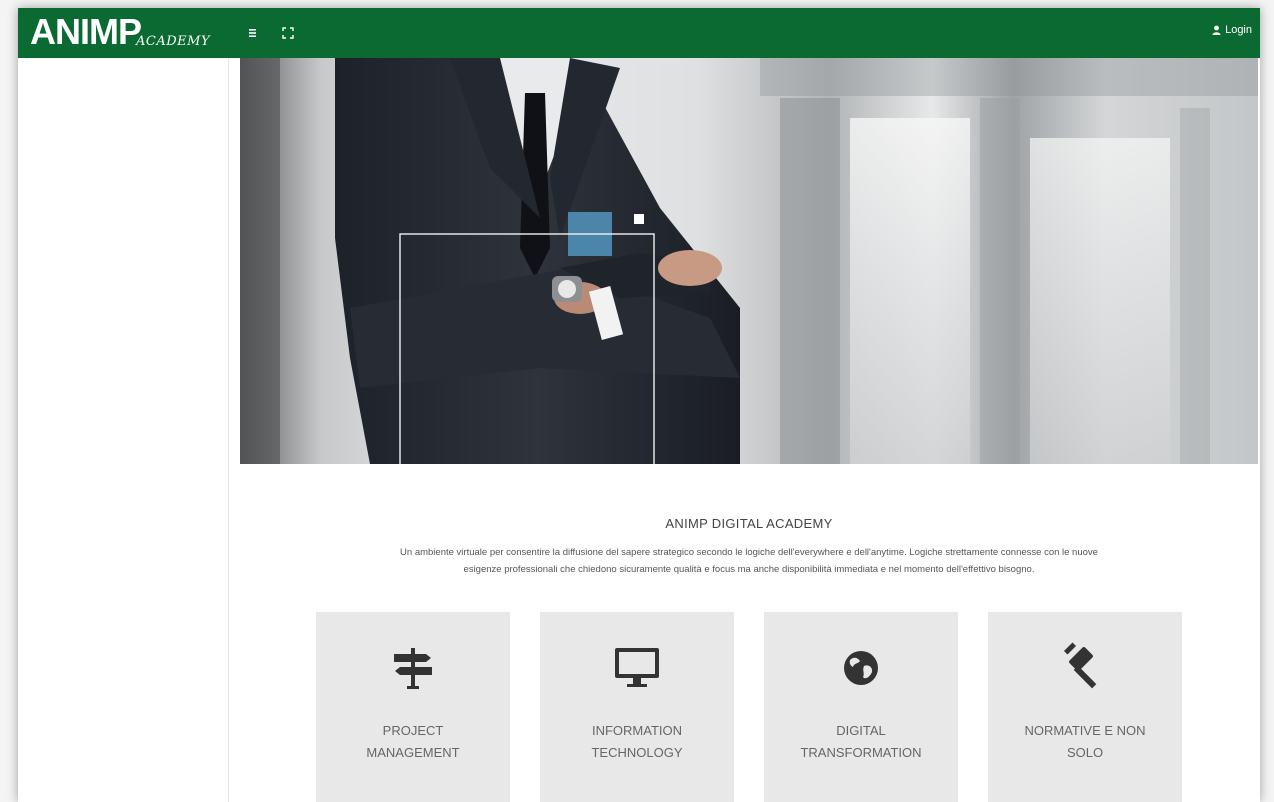  I want to click on card-information-technology: INFORMATION TECHNOLOGY, so click(637, 707).